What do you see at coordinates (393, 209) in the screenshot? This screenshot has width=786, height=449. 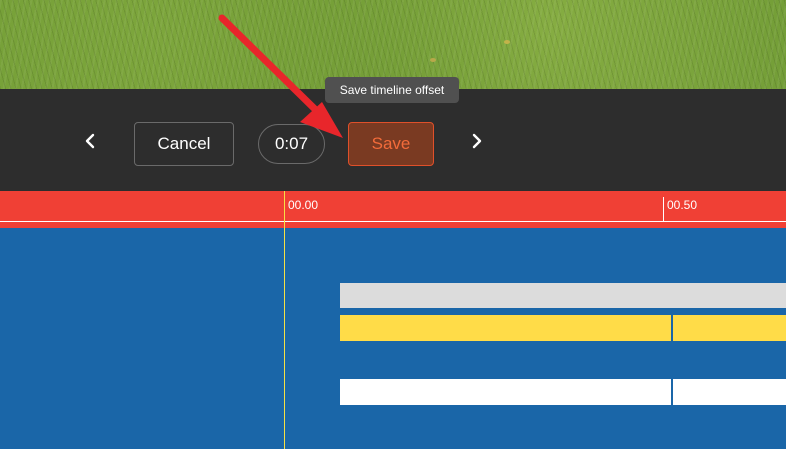 I see `timeline-ruler: 00.00 00.50` at bounding box center [393, 209].